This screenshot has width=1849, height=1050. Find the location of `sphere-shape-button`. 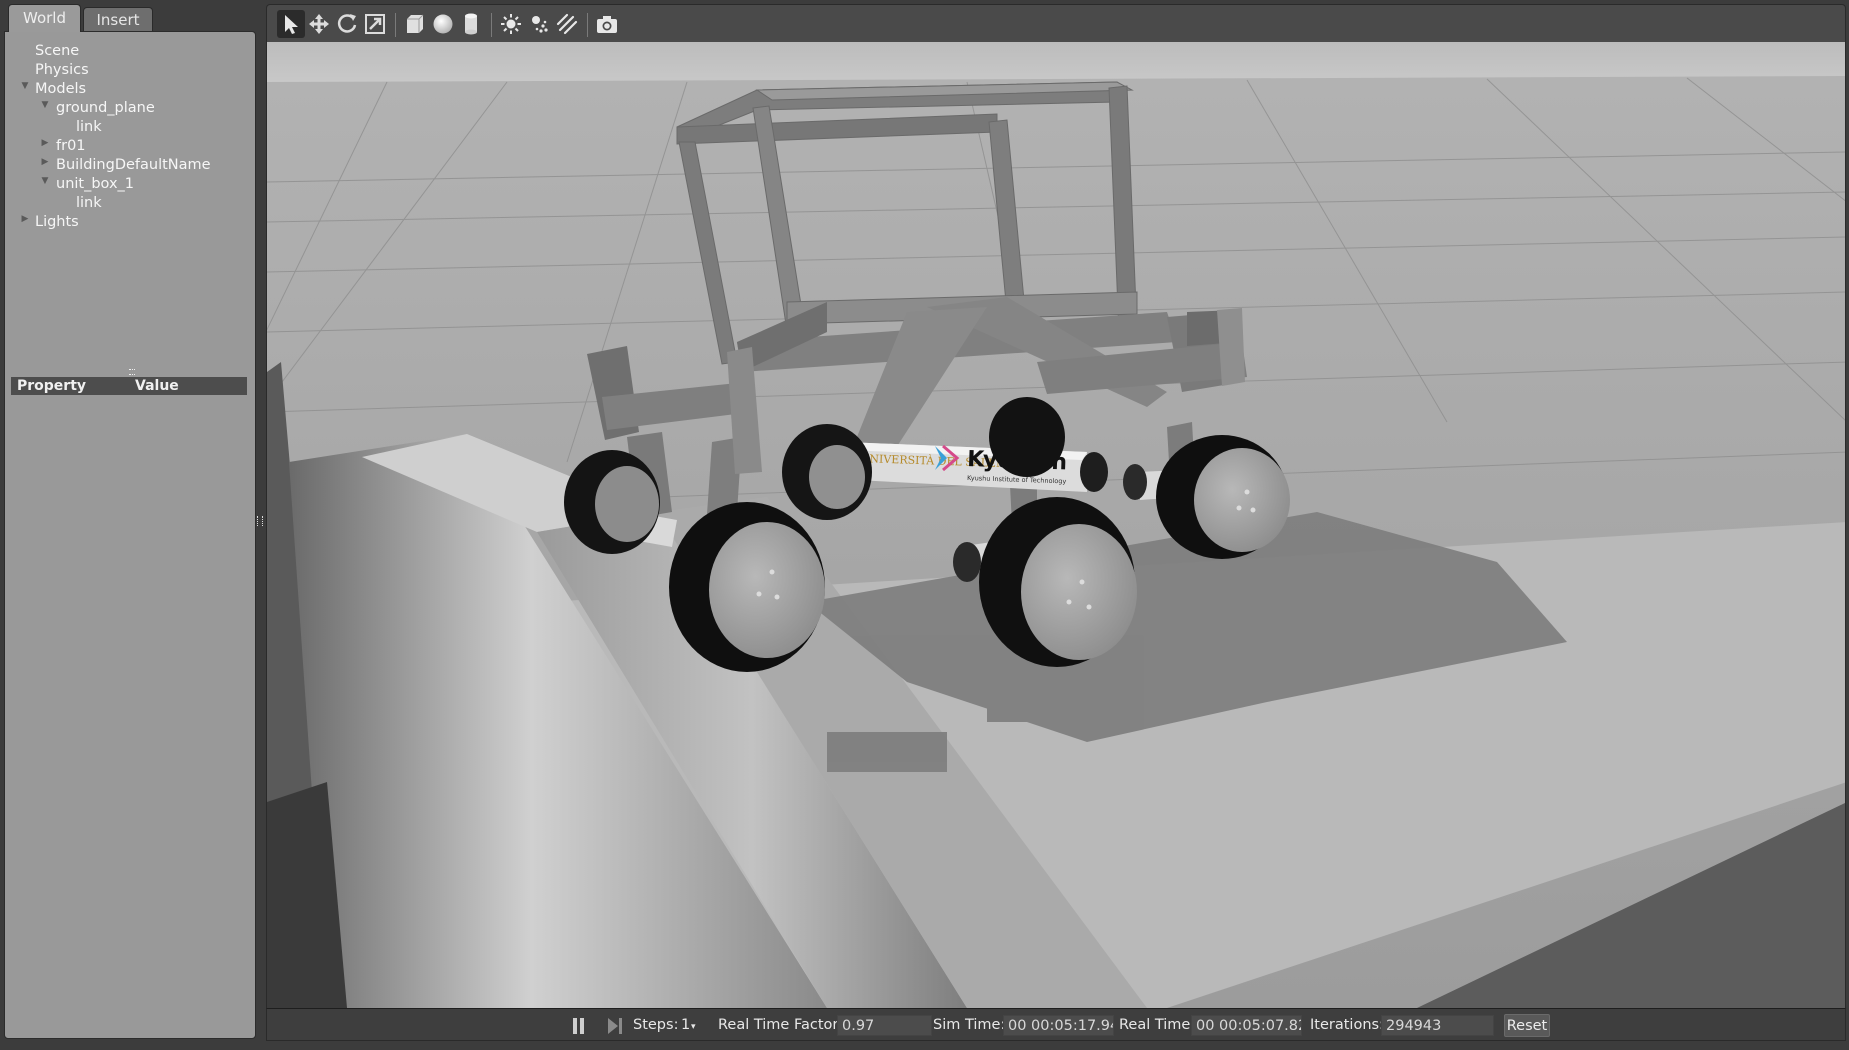

sphere-shape-button is located at coordinates (443, 24).